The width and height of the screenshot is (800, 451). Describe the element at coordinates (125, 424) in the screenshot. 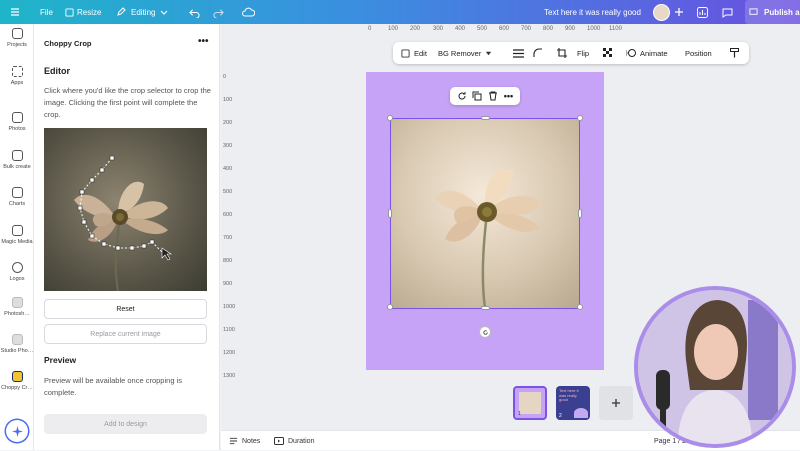

I see `add-to-design-button: Add to design` at that location.